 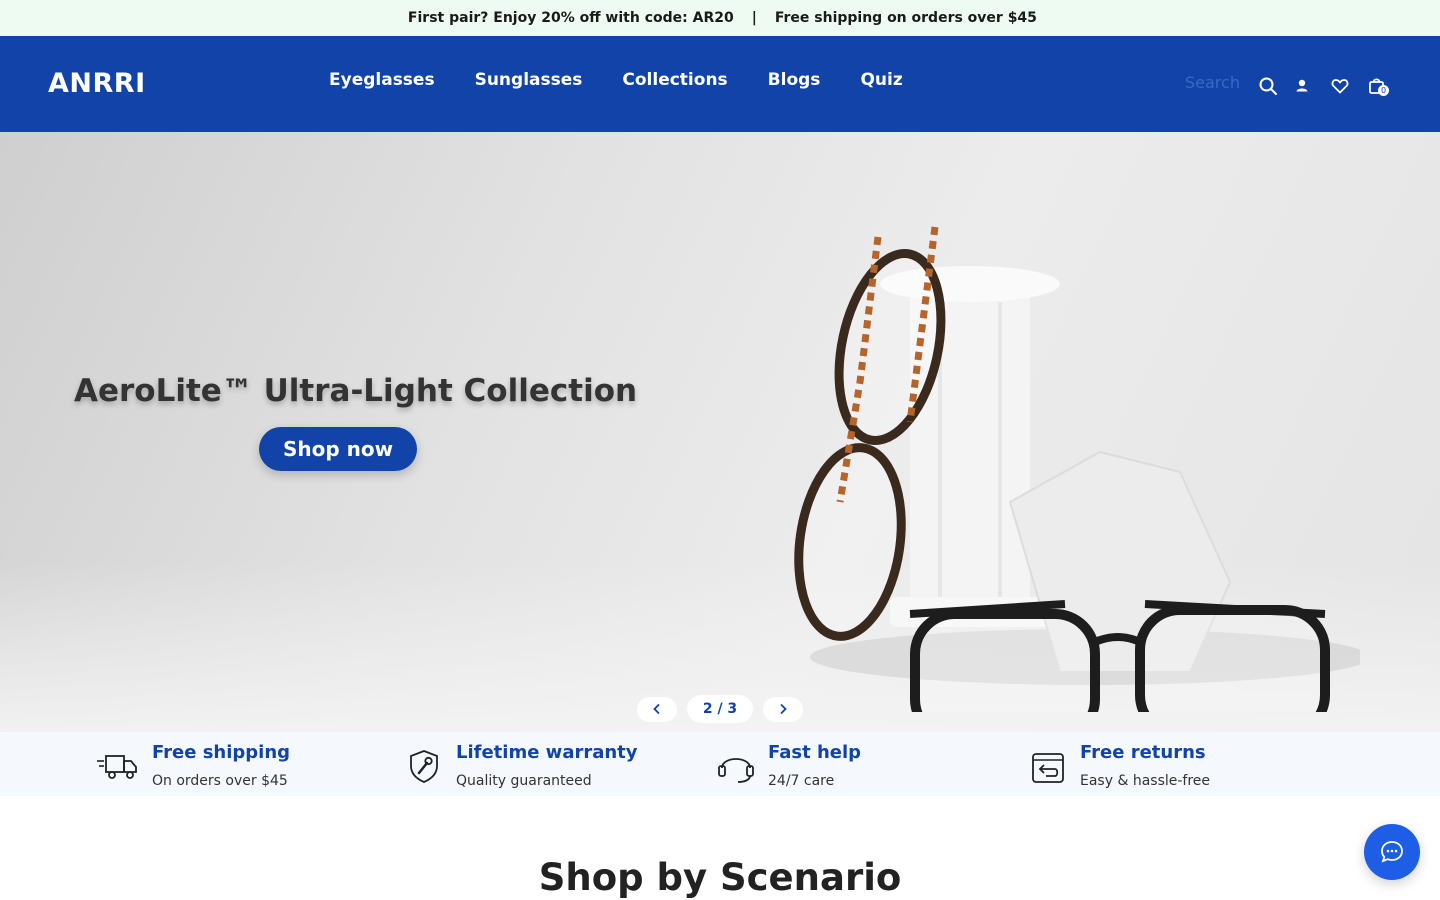 I want to click on shop-now-button: Shop now, so click(x=338, y=449).